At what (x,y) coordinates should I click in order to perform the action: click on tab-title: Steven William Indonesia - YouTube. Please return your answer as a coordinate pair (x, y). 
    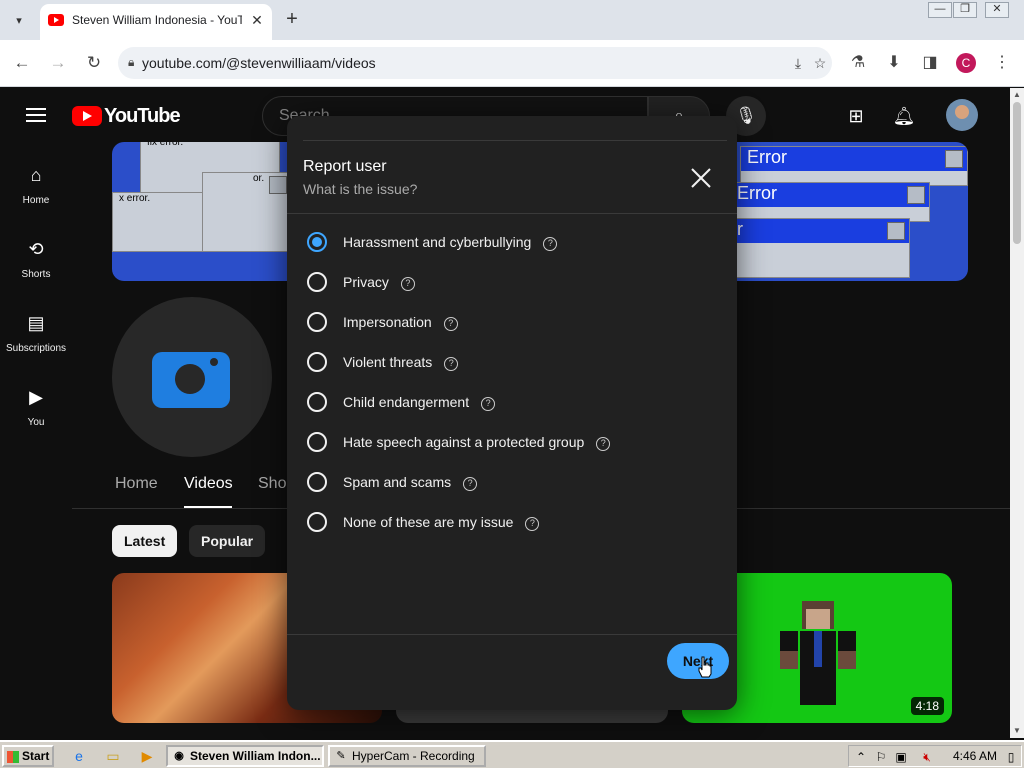
    Looking at the image, I should click on (157, 20).